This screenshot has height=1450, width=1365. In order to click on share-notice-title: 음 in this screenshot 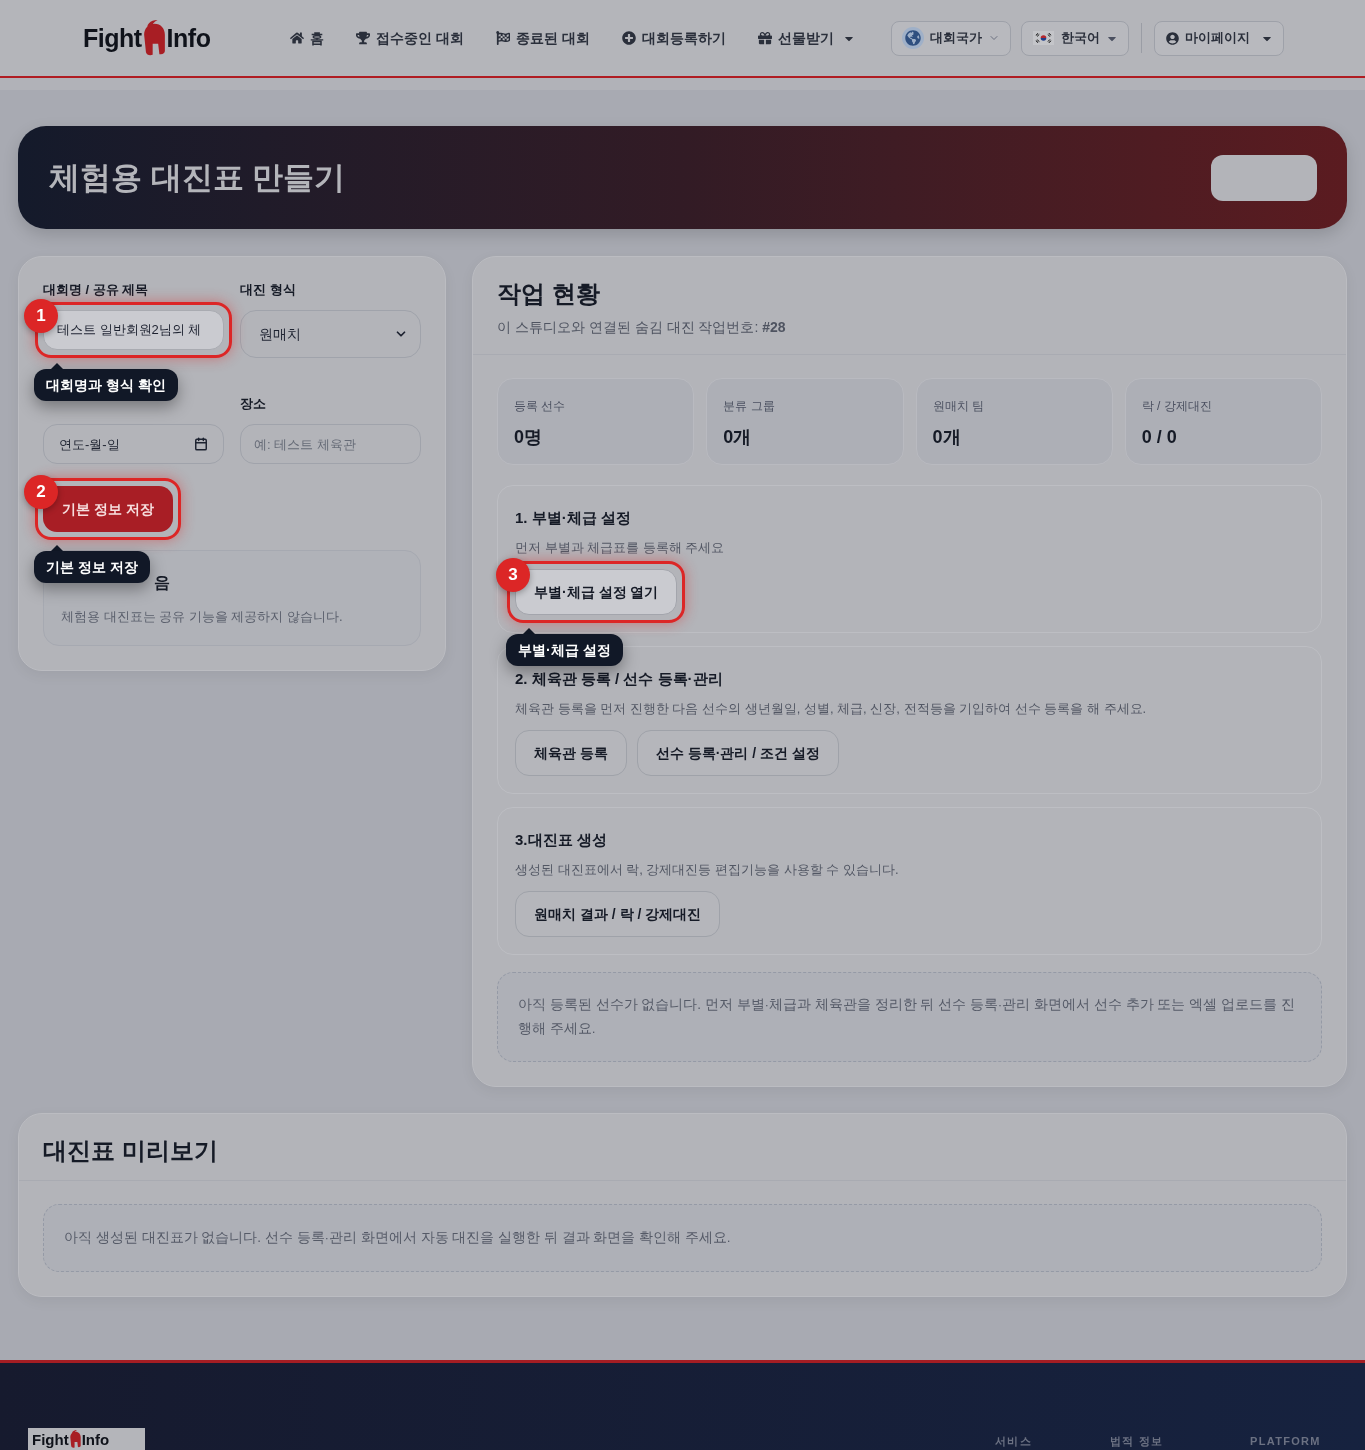, I will do `click(162, 583)`.